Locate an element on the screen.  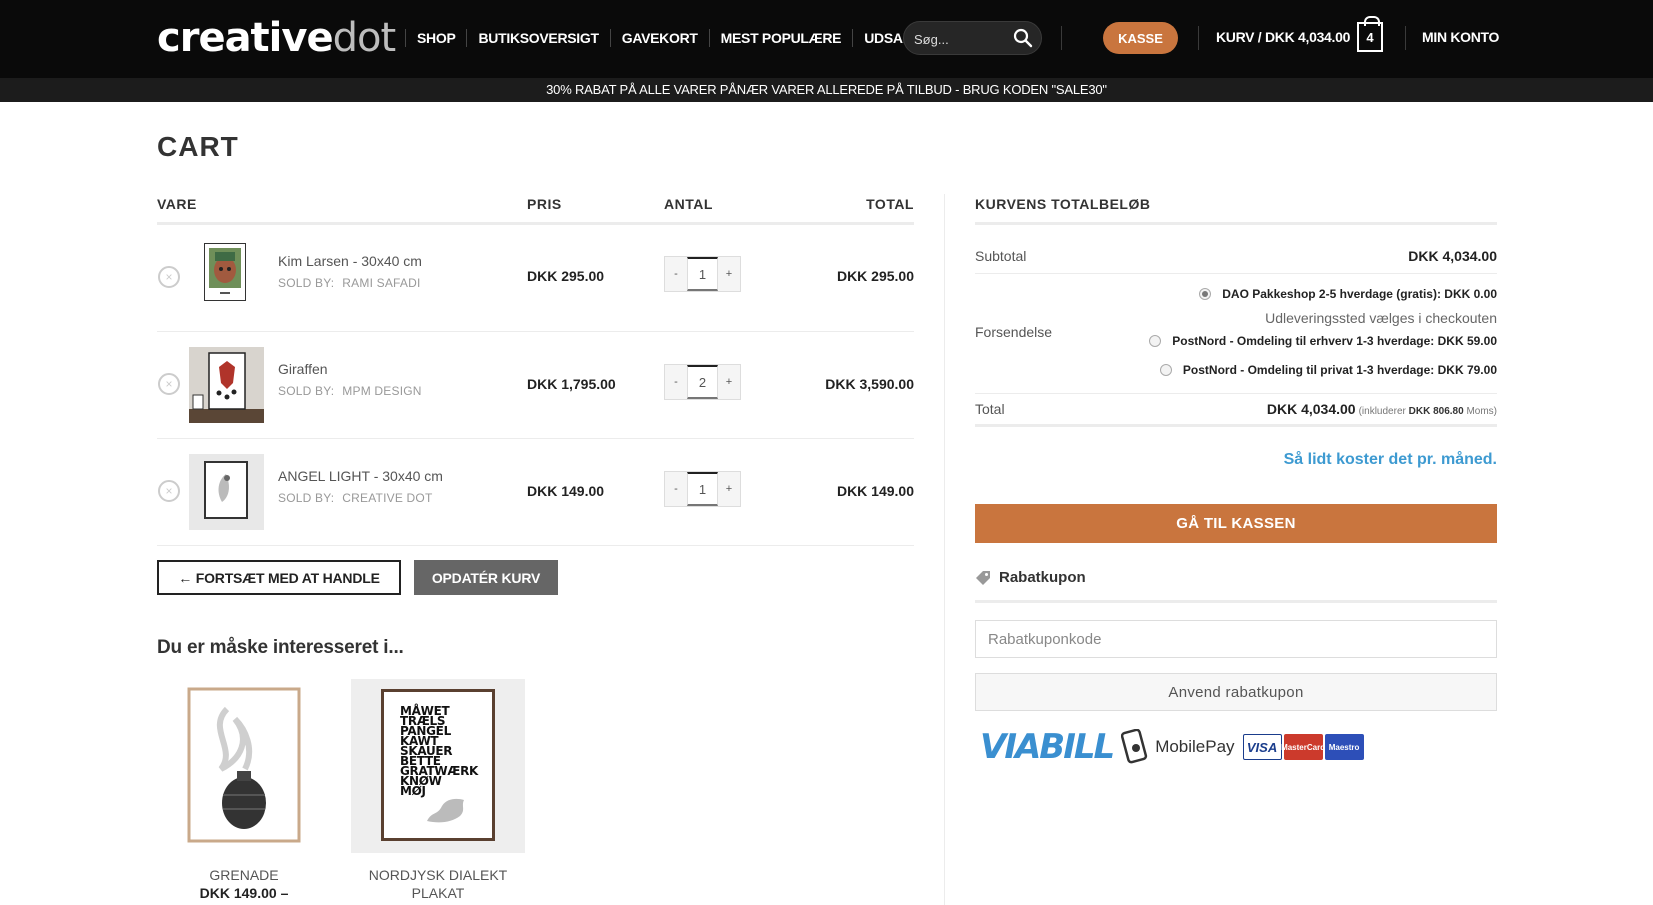
cross-sell-name: GRENADE is located at coordinates (244, 875).